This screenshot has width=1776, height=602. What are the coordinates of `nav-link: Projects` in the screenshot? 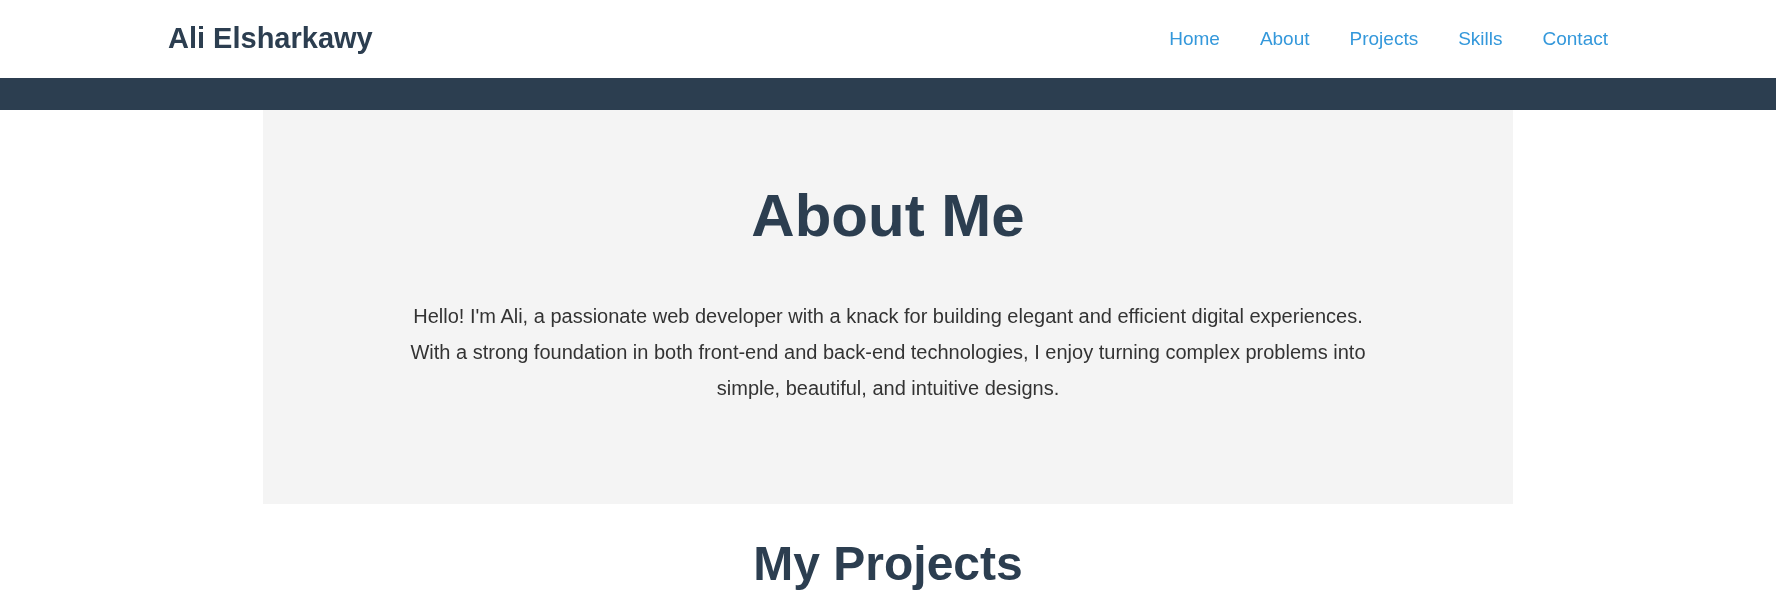 It's located at (1384, 39).